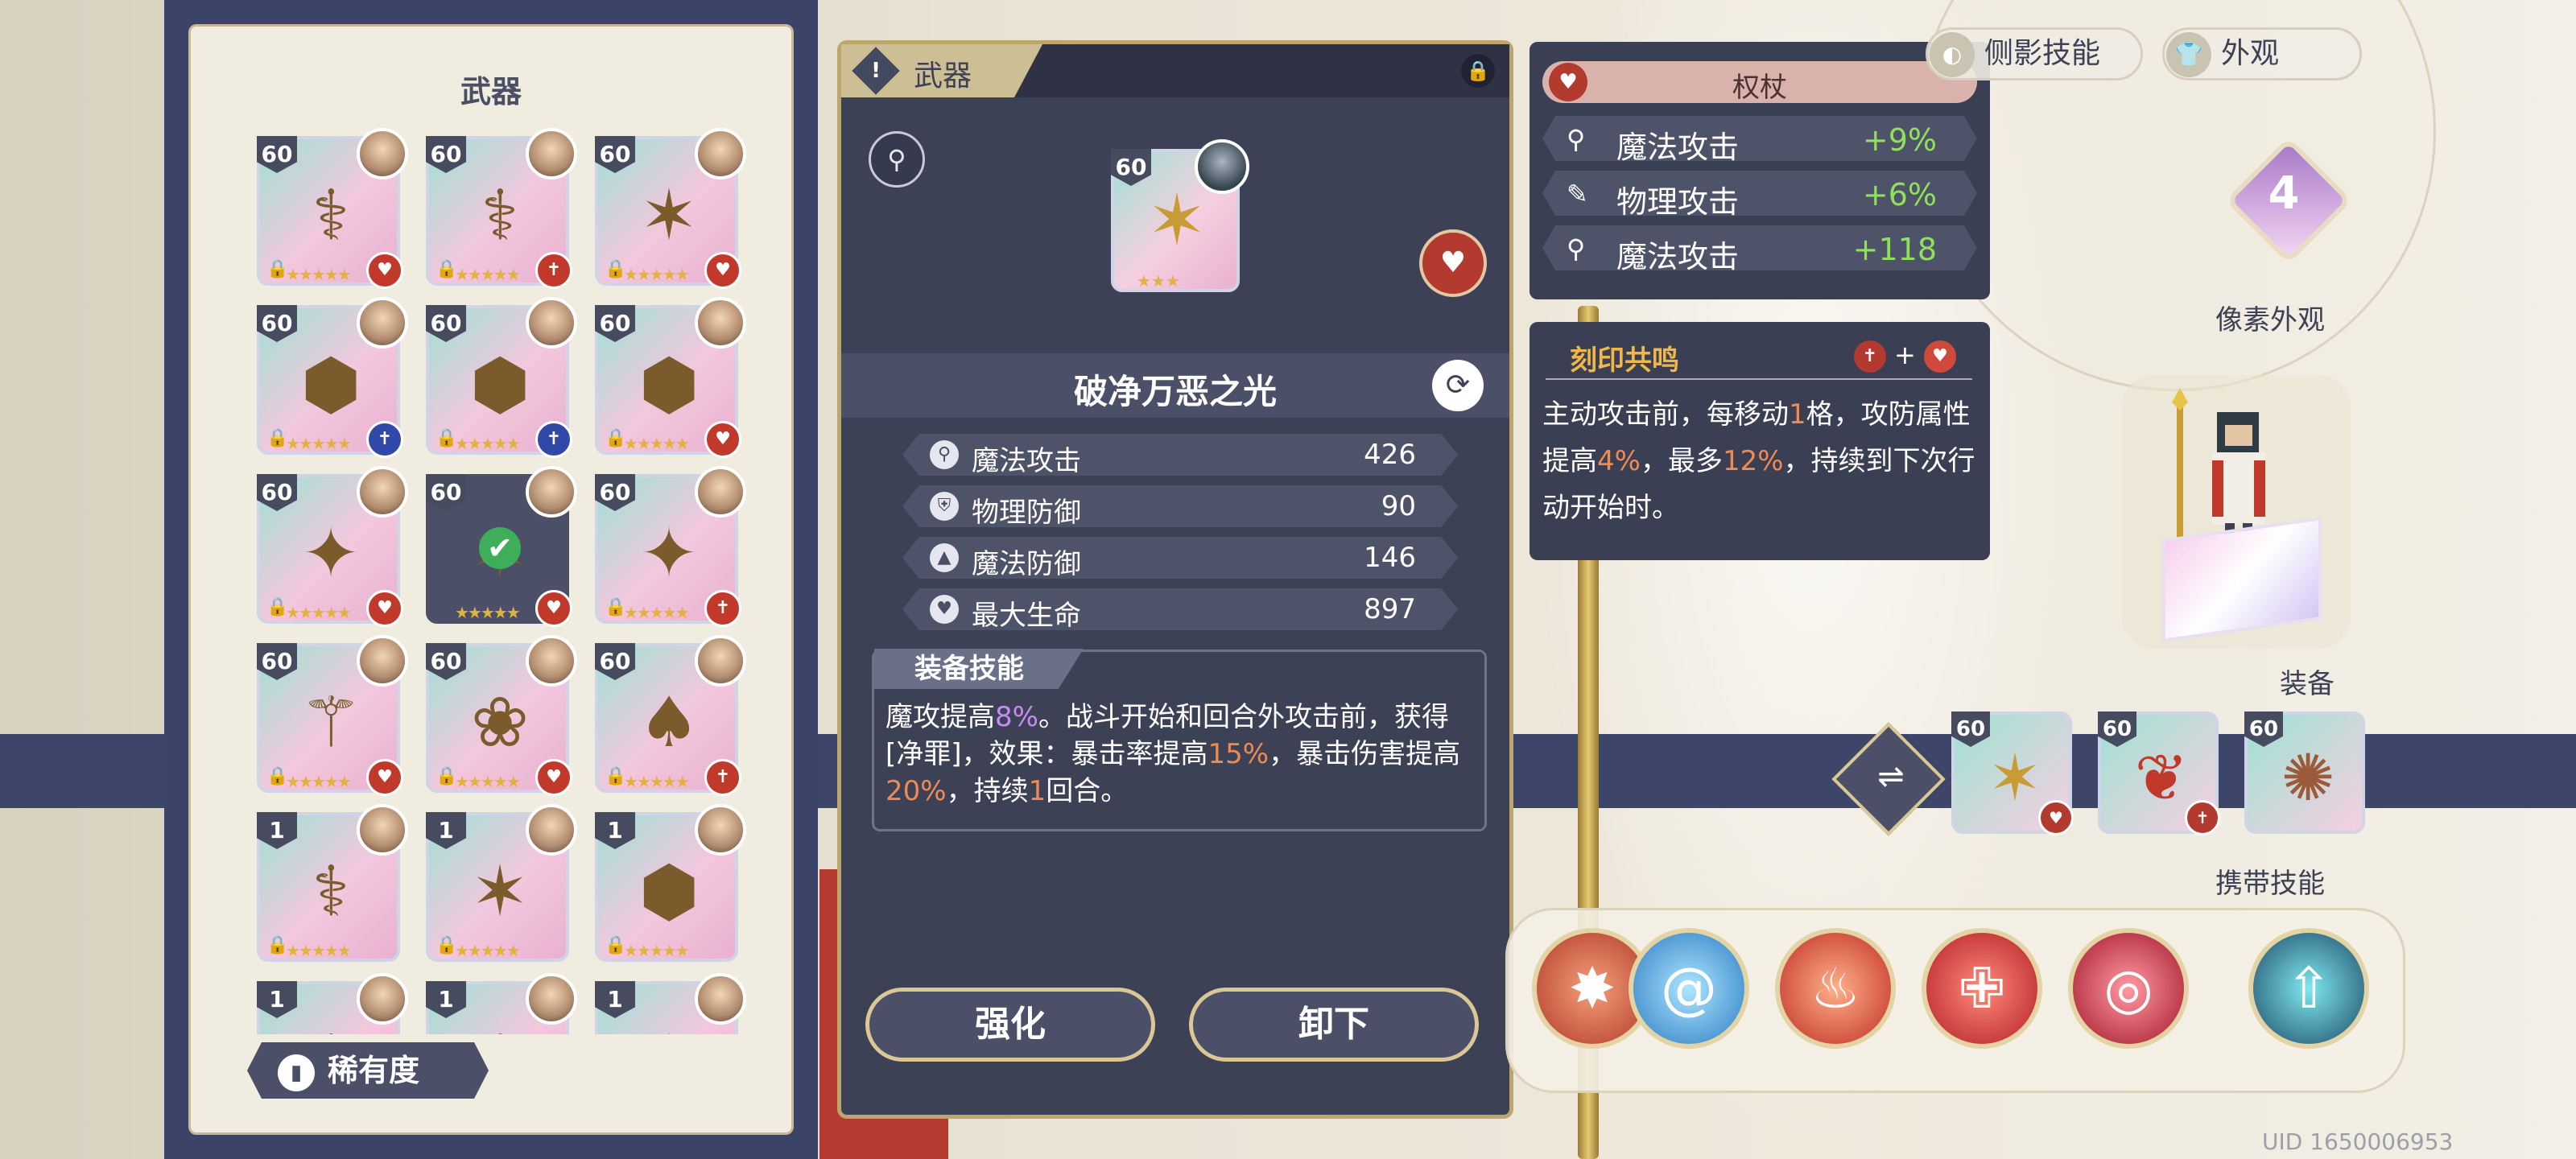 This screenshot has width=2576, height=1159. Describe the element at coordinates (332, 1004) in the screenshot. I see `weapon-card: 1⚕★★★★★` at that location.